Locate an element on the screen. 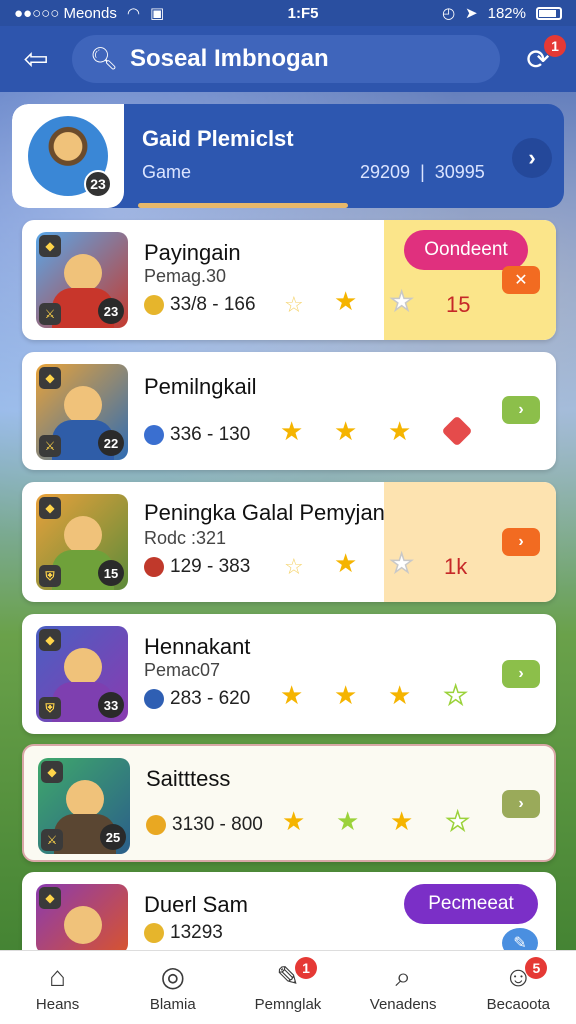 The image size is (576, 1024). search-icon: 🔍︎ is located at coordinates (104, 58).